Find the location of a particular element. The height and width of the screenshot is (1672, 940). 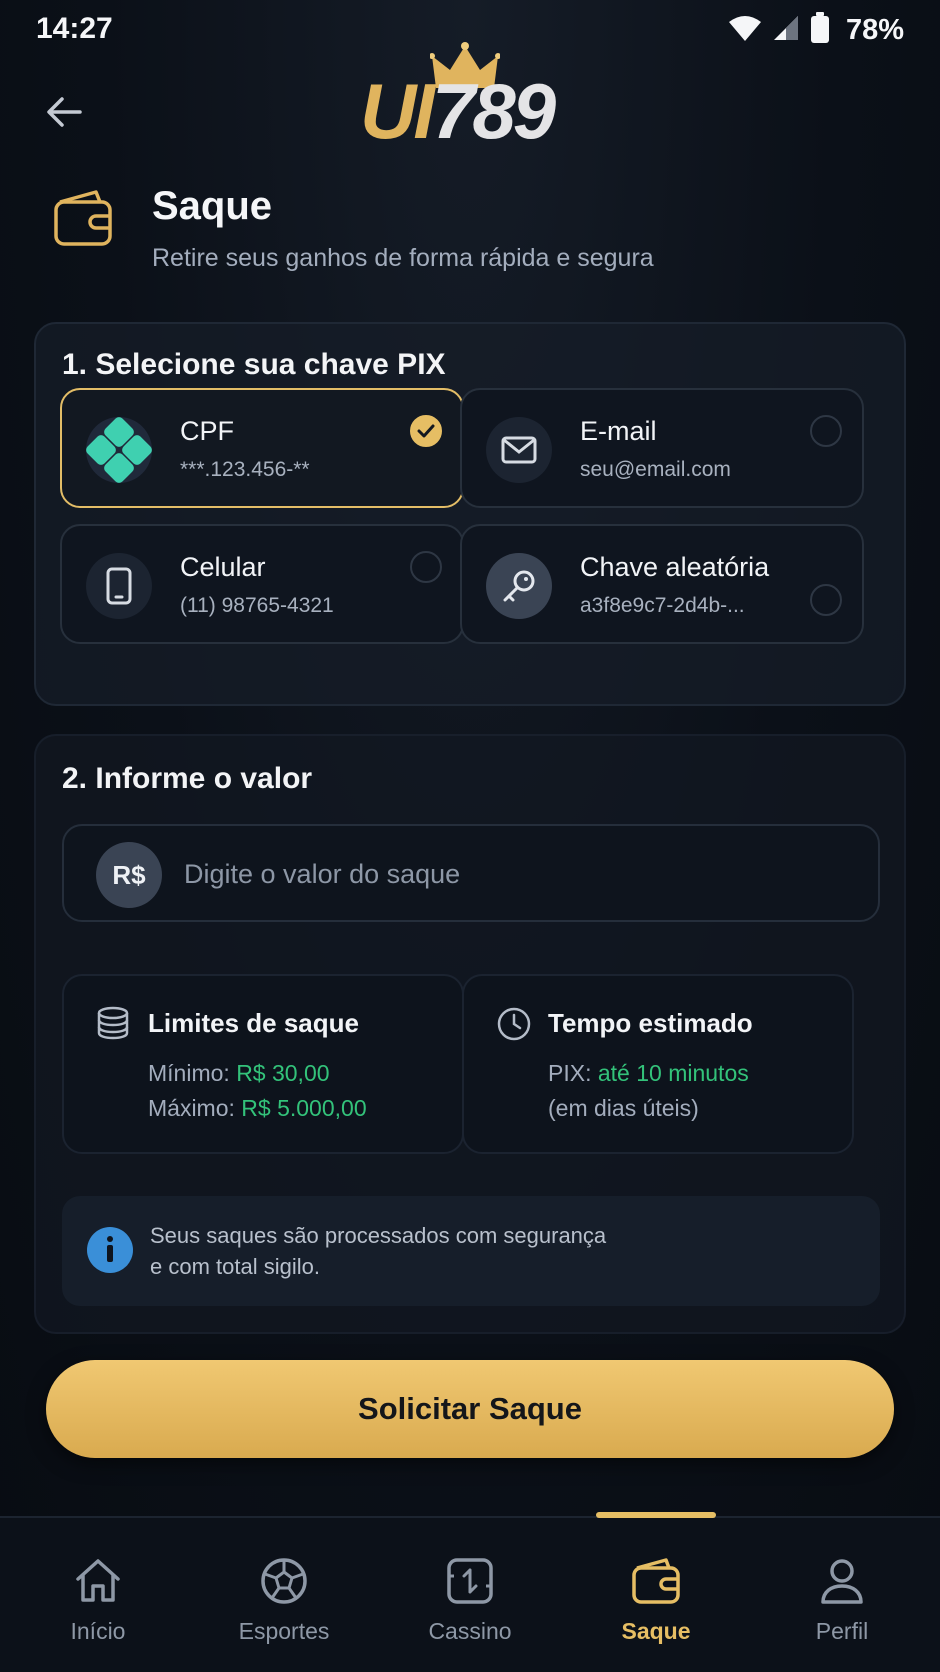

phone-icon is located at coordinates (119, 586).